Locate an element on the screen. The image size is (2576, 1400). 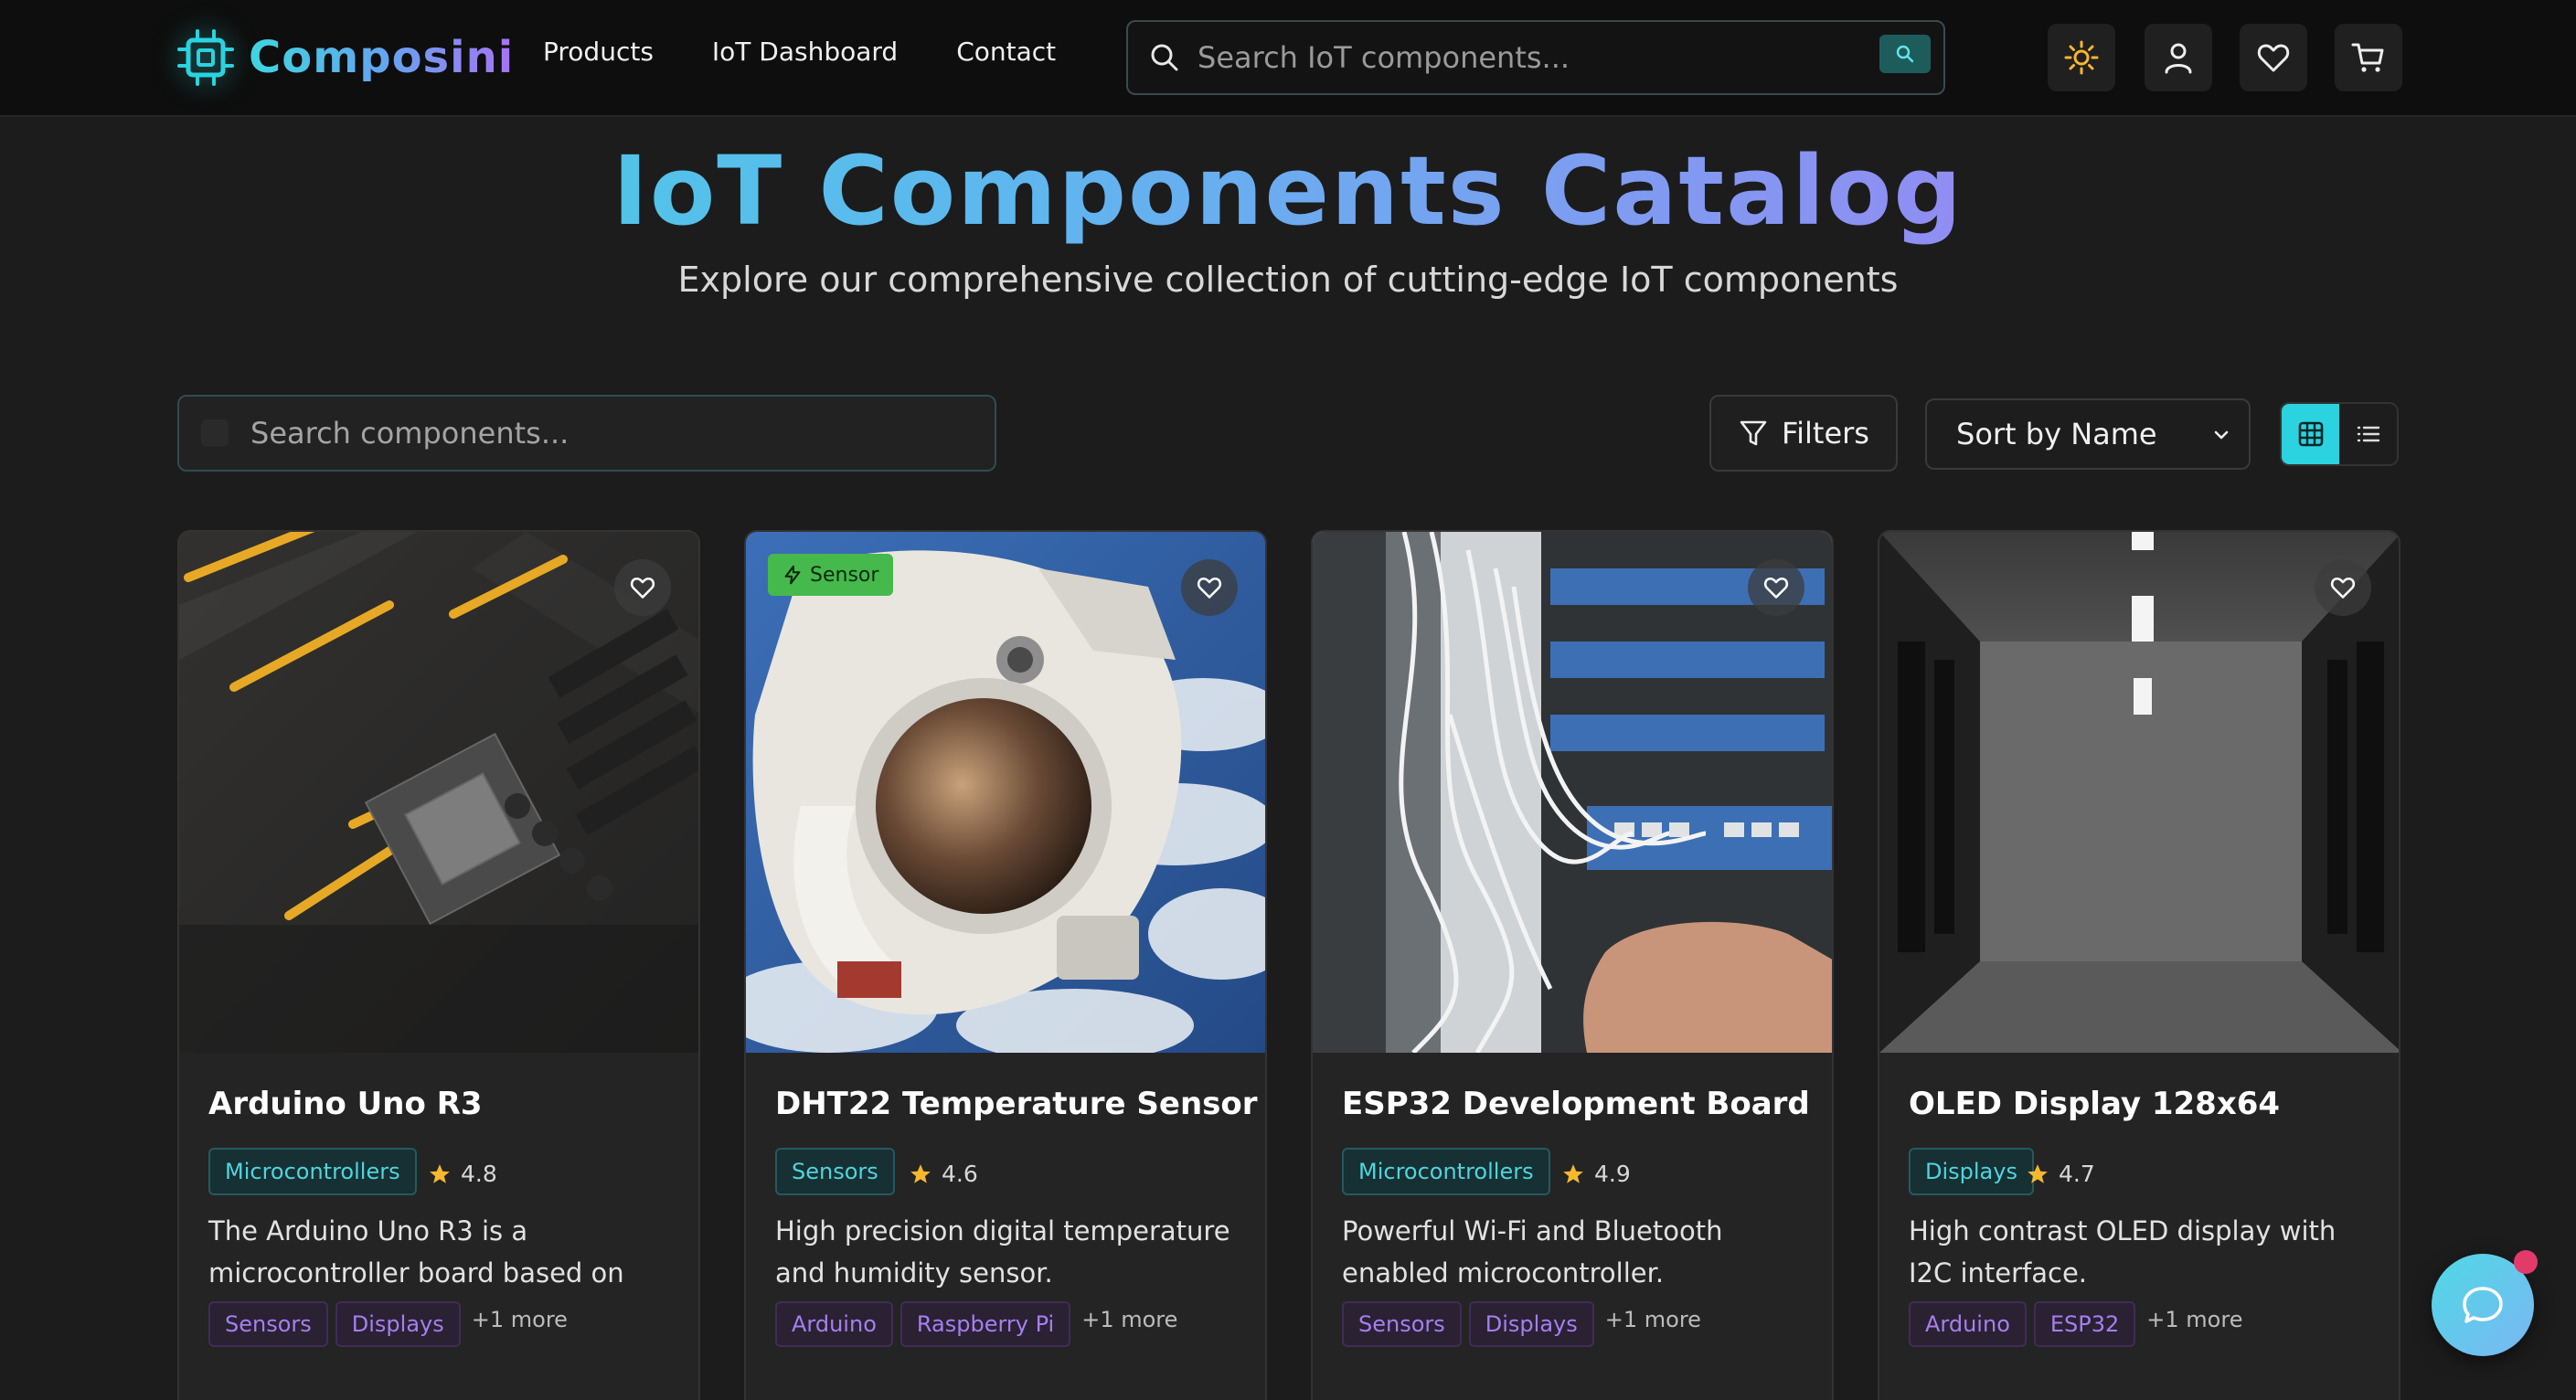
product-rating: 4.9 is located at coordinates (1596, 1174).